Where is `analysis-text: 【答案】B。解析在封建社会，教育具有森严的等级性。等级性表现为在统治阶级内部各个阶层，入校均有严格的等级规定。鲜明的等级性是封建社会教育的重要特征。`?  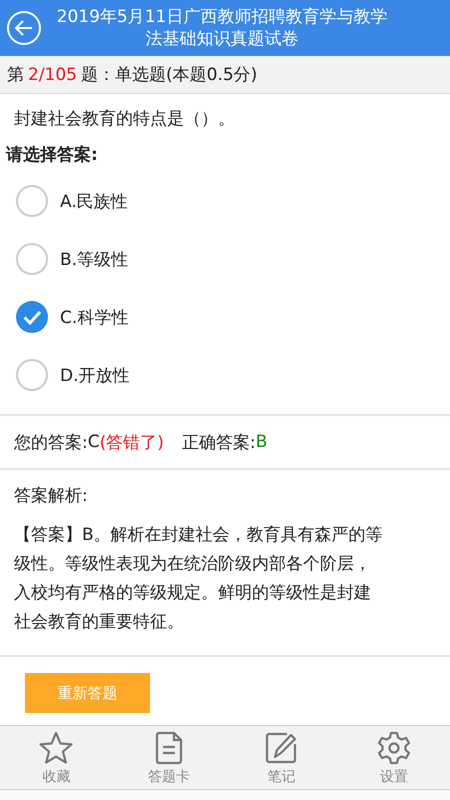
analysis-text: 【答案】B。解析在封建社会，教育具有森严的等级性。等级性表现为在统治阶级内部各个阶层，入校均有严格的等级规定。鲜明的等级性是封建社会教育的重要特征。 is located at coordinates (198, 579).